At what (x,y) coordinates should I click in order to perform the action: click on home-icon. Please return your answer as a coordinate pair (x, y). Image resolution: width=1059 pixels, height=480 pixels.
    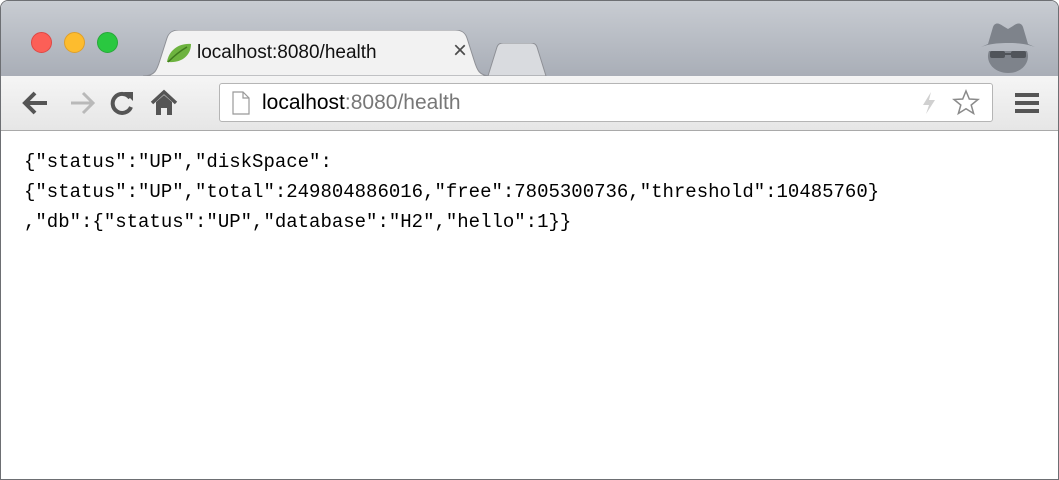
    Looking at the image, I should click on (164, 105).